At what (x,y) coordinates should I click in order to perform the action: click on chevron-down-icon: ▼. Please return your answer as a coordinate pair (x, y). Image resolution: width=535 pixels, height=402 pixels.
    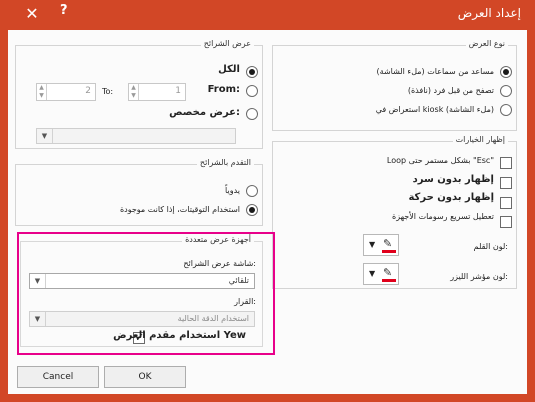
    Looking at the image, I should click on (45, 136).